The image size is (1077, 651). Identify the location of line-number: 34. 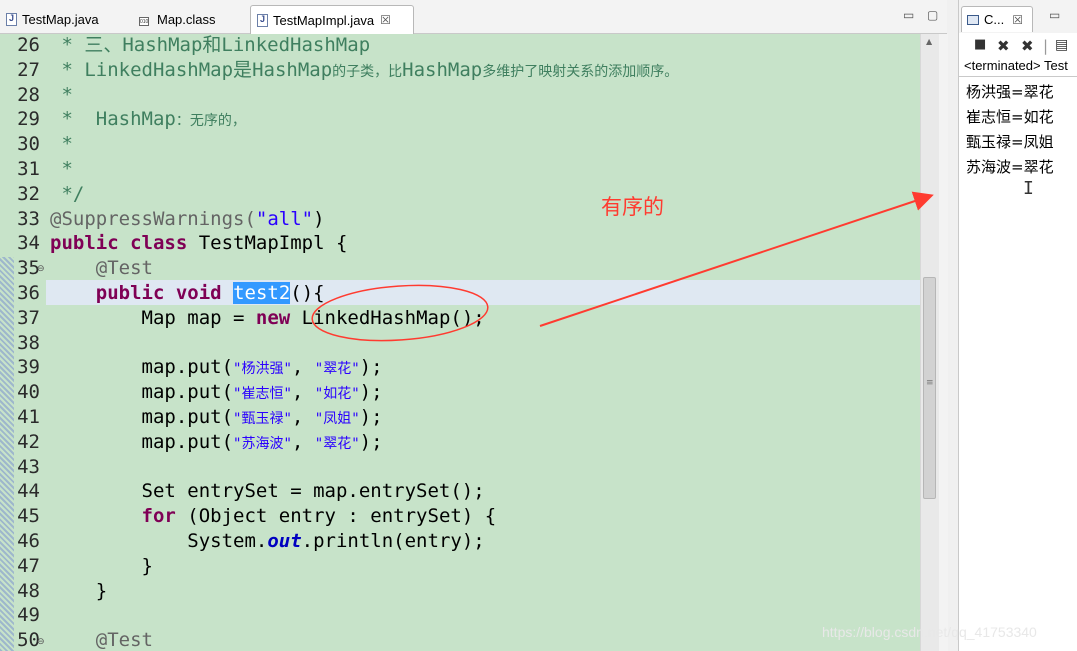
(28, 243).